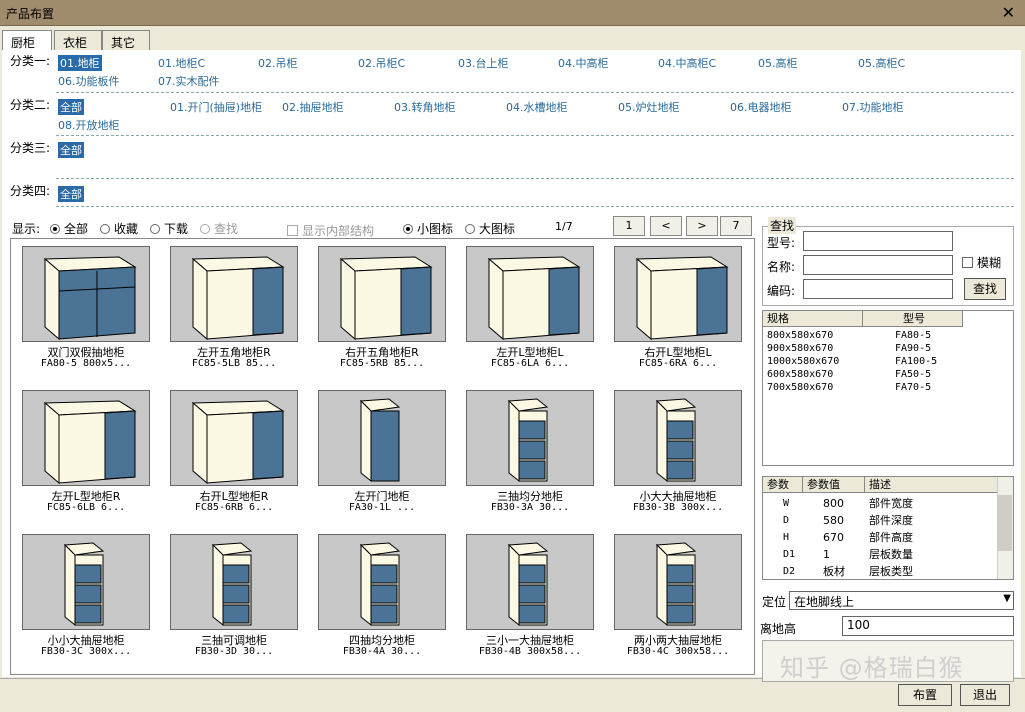 The height and width of the screenshot is (712, 1025). Describe the element at coordinates (687, 63) in the screenshot. I see `cat1-item: 04.中高柜C` at that location.